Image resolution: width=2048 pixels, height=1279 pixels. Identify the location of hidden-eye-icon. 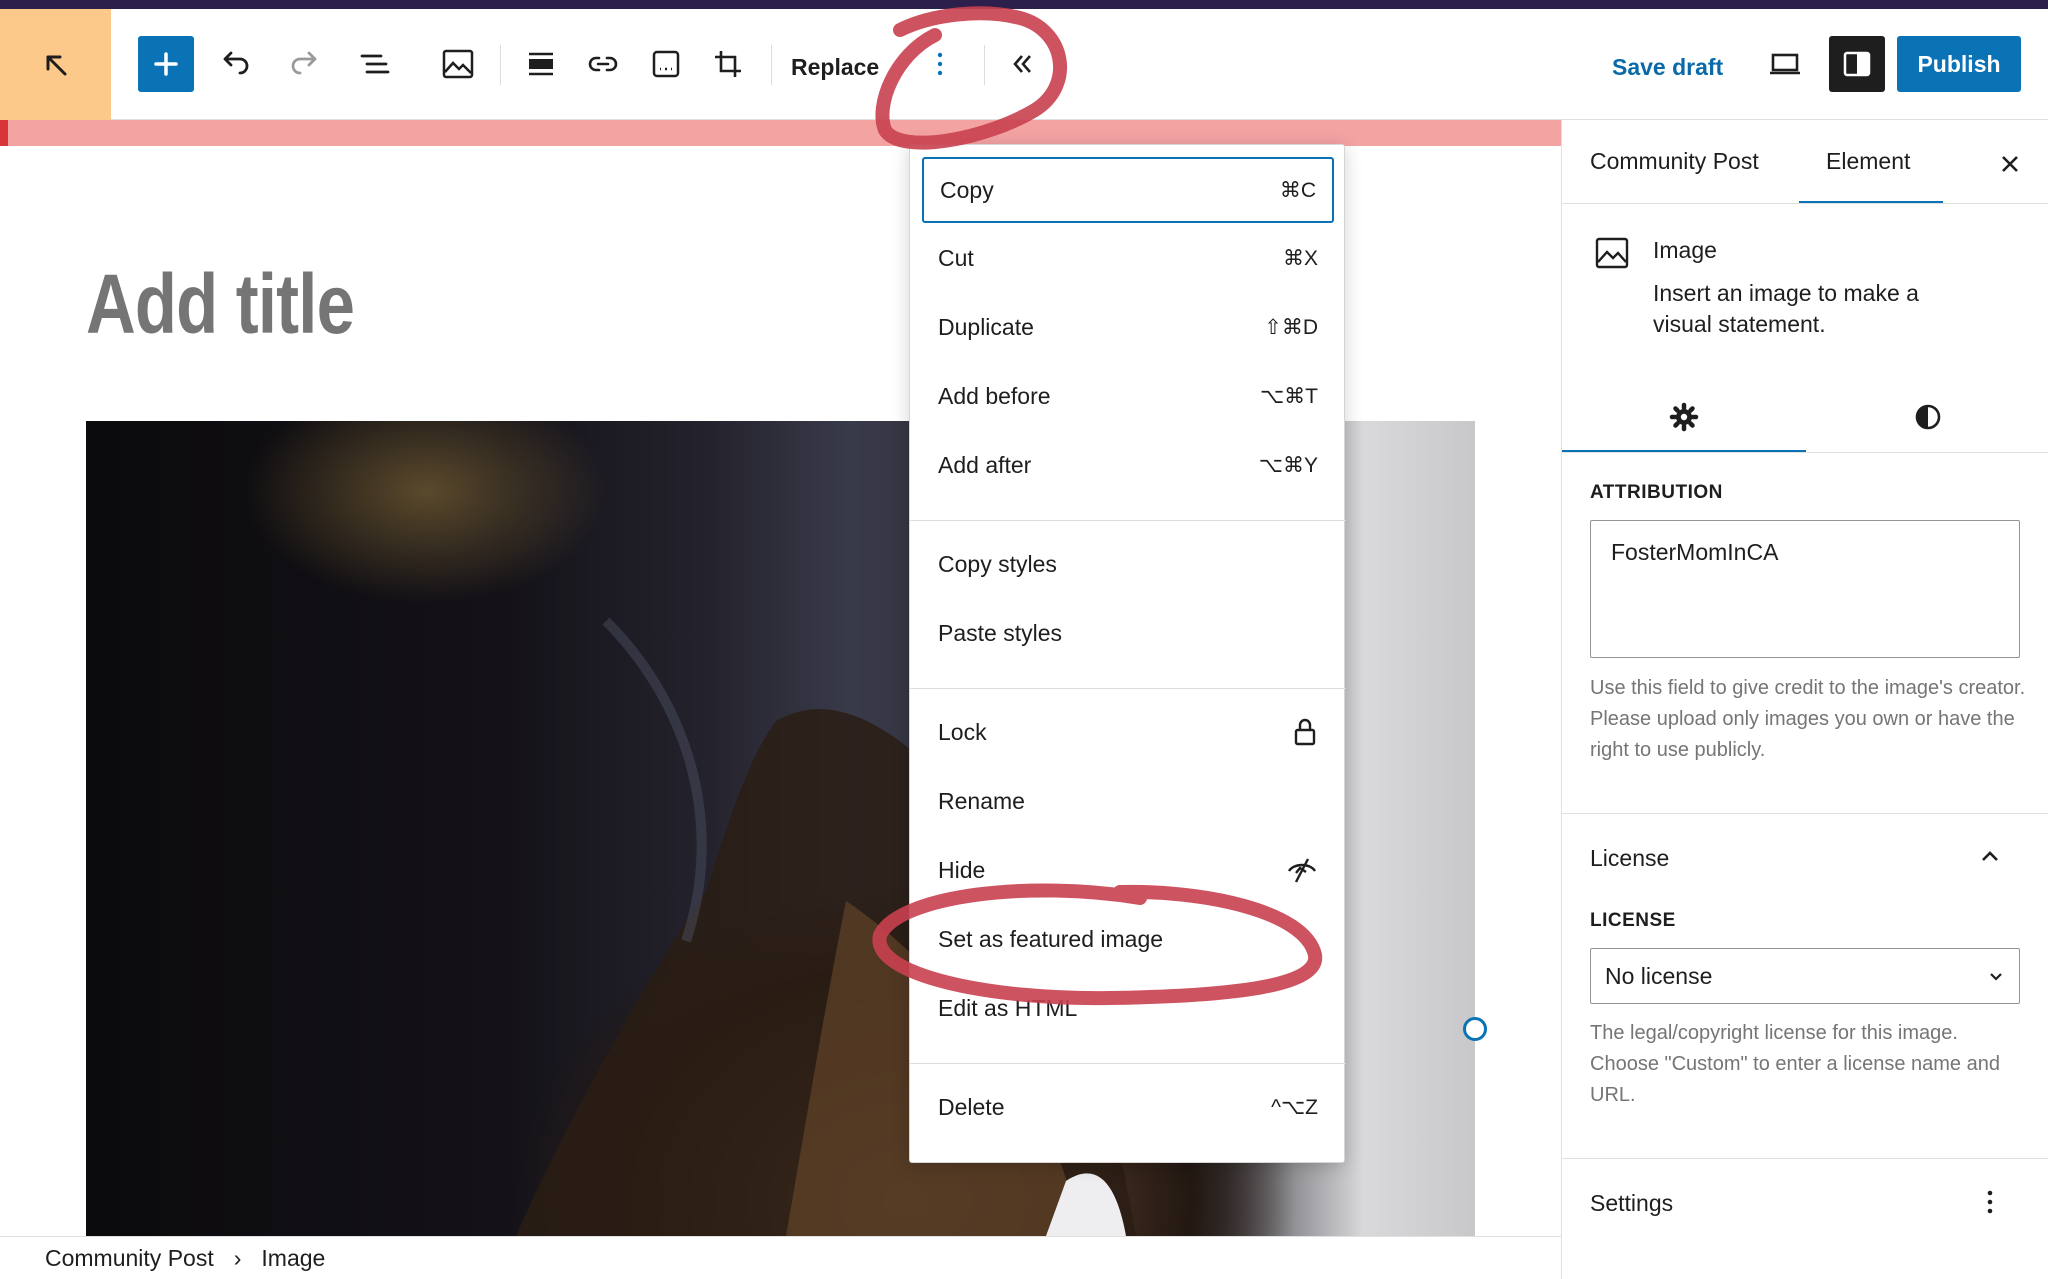
(1302, 870).